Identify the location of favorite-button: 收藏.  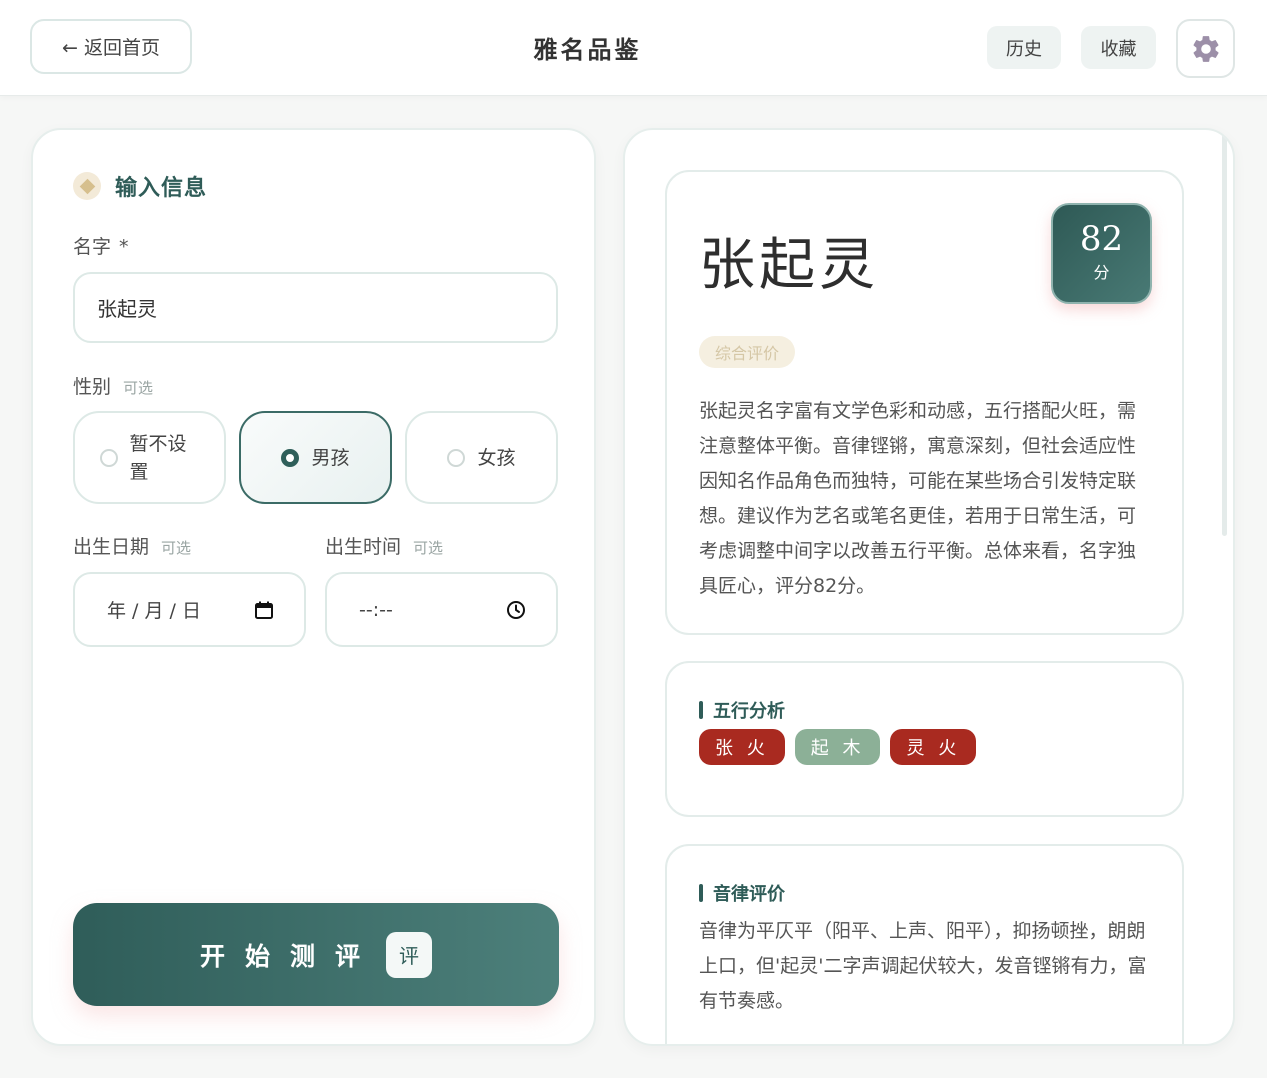
(1118, 47).